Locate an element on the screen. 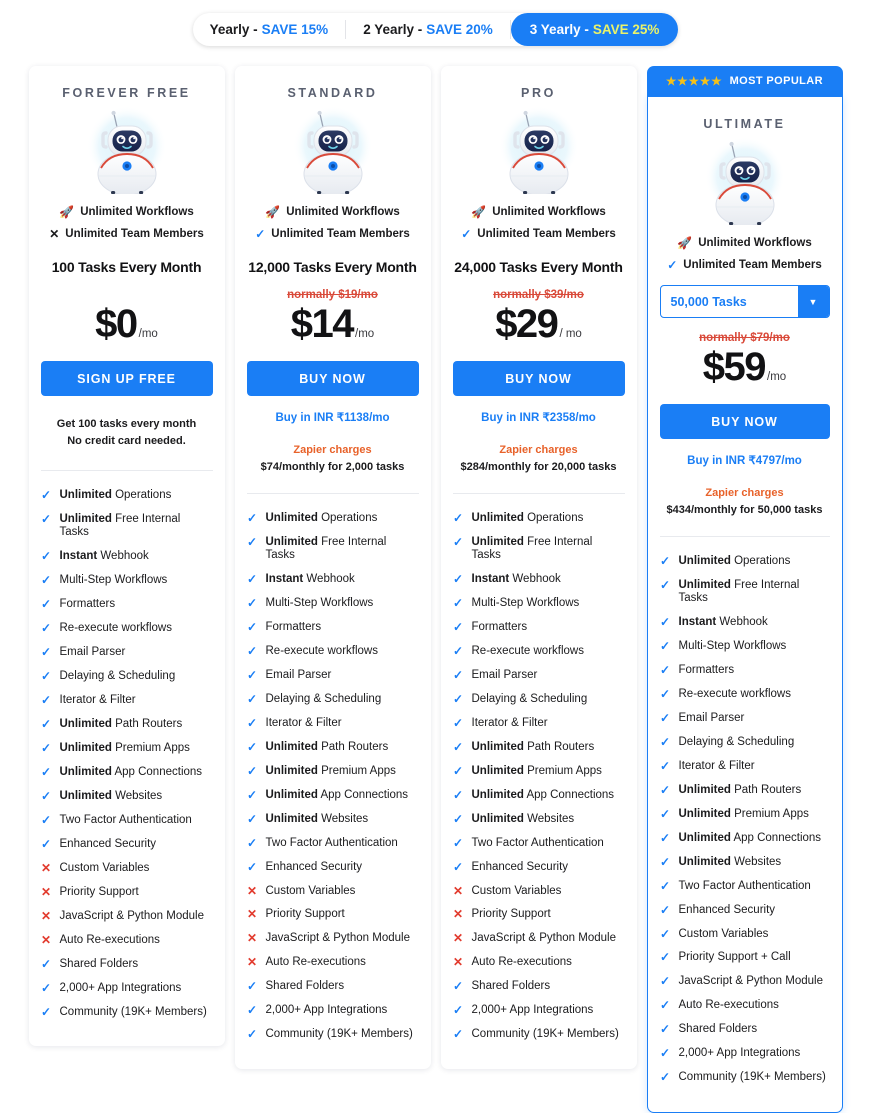 Image resolution: width=871 pixels, height=1113 pixels. feature-row: ✓ Shared Folders is located at coordinates (745, 1030).